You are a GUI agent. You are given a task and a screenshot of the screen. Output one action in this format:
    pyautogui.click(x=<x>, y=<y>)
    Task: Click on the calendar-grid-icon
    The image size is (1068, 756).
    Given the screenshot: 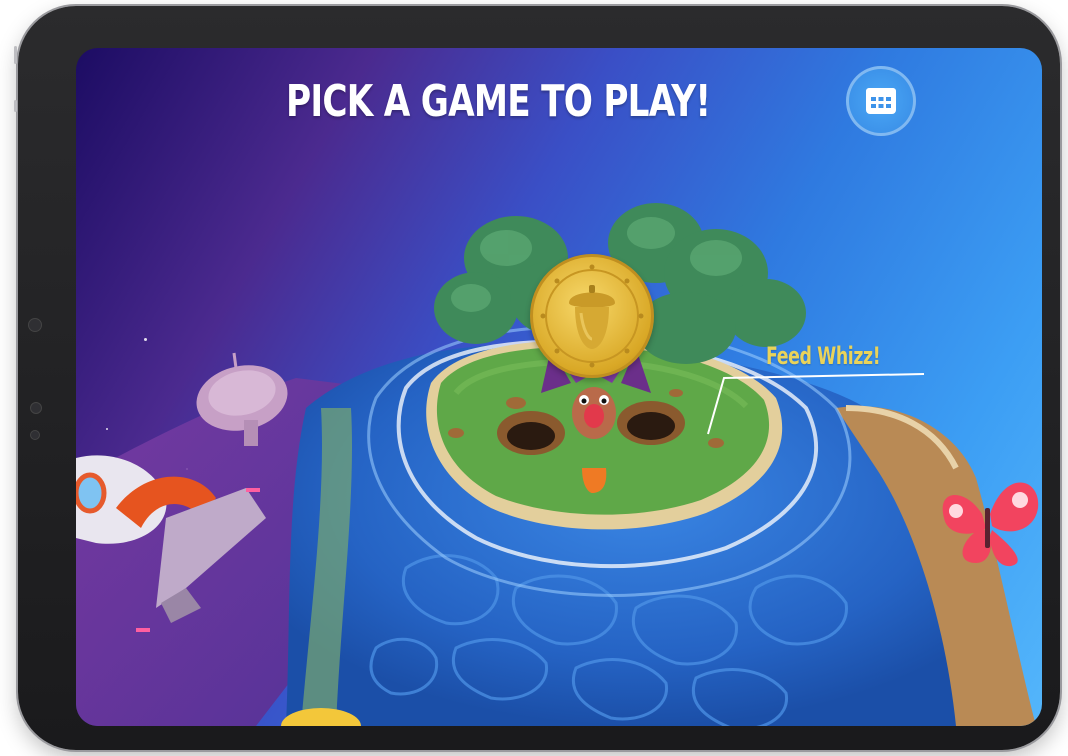 What is the action you would take?
    pyautogui.click(x=881, y=101)
    